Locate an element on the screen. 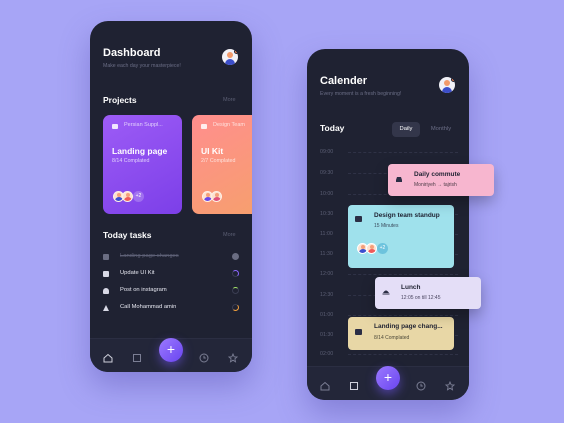  time-label: 11:00 is located at coordinates (326, 234).